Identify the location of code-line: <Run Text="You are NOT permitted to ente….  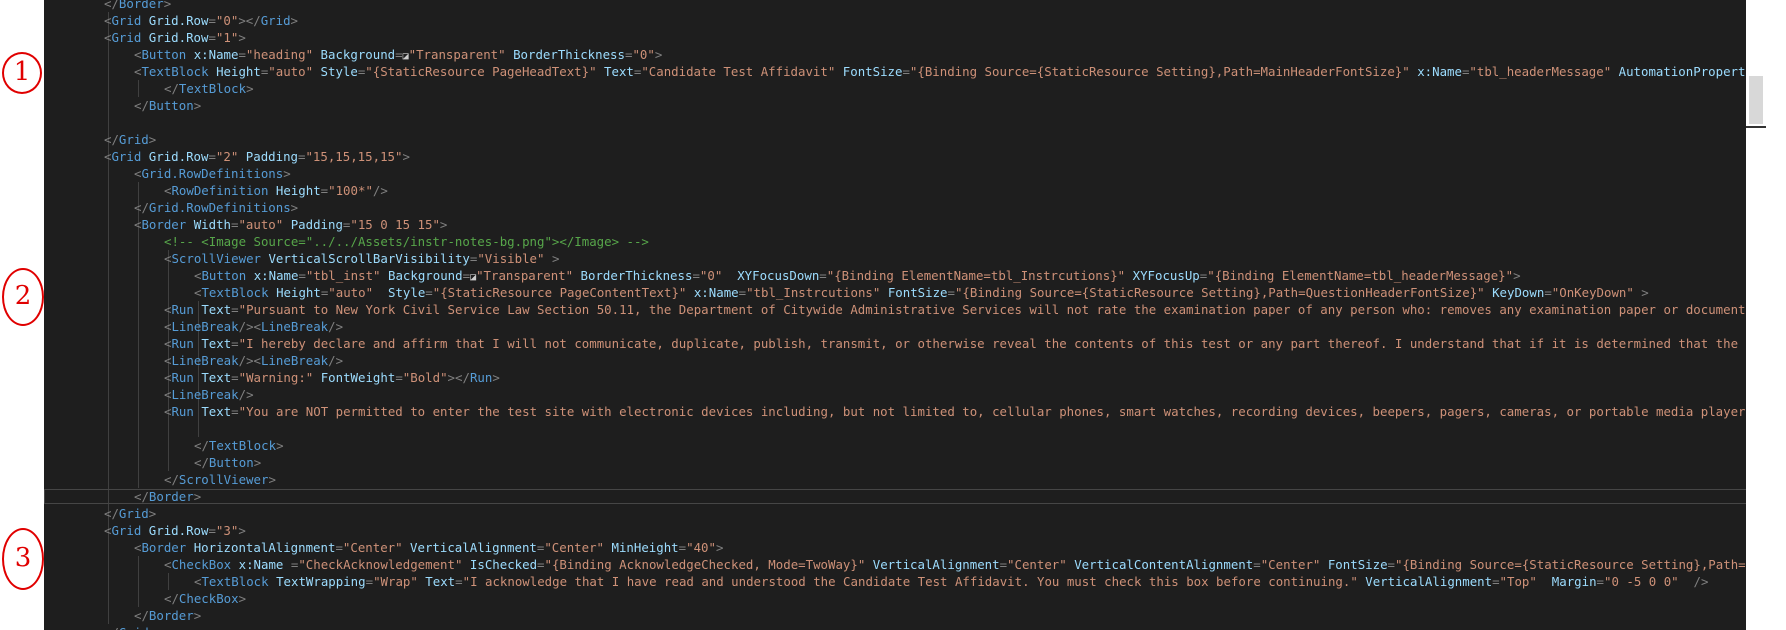
(965, 411).